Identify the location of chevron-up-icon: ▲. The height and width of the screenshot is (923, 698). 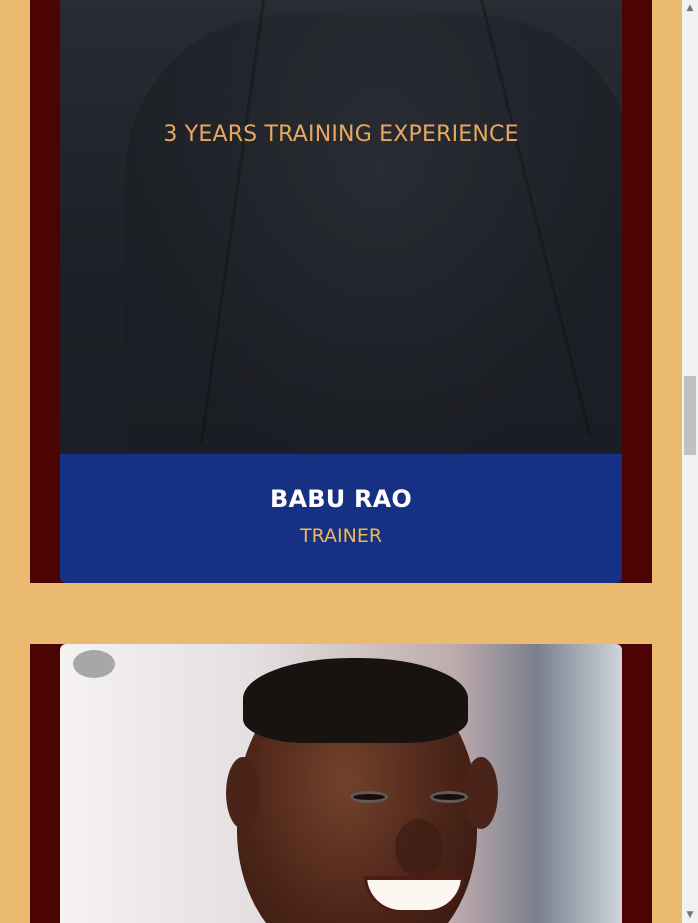
(690, 8).